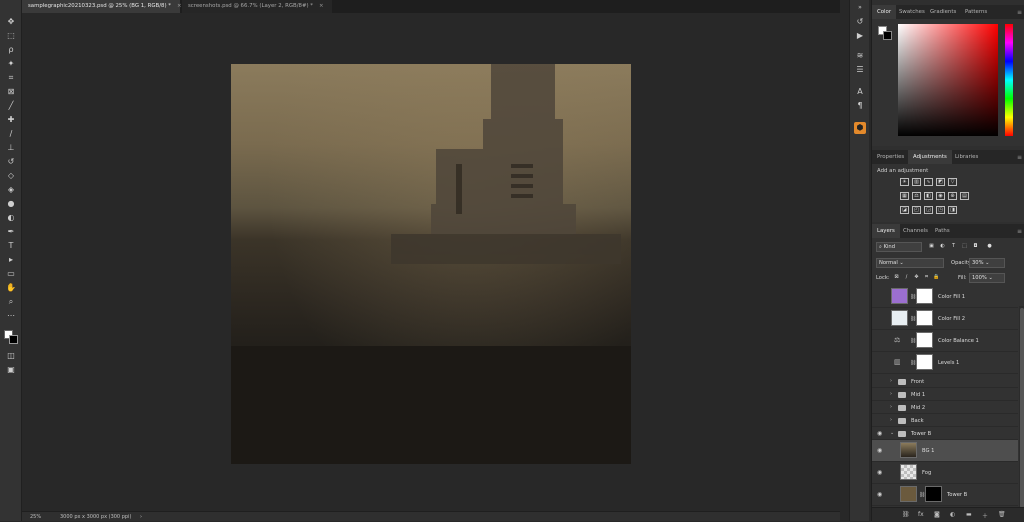 Image resolution: width=1024 pixels, height=522 pixels. What do you see at coordinates (952, 182) in the screenshot?
I see `gradient-map-icon: ▽` at bounding box center [952, 182].